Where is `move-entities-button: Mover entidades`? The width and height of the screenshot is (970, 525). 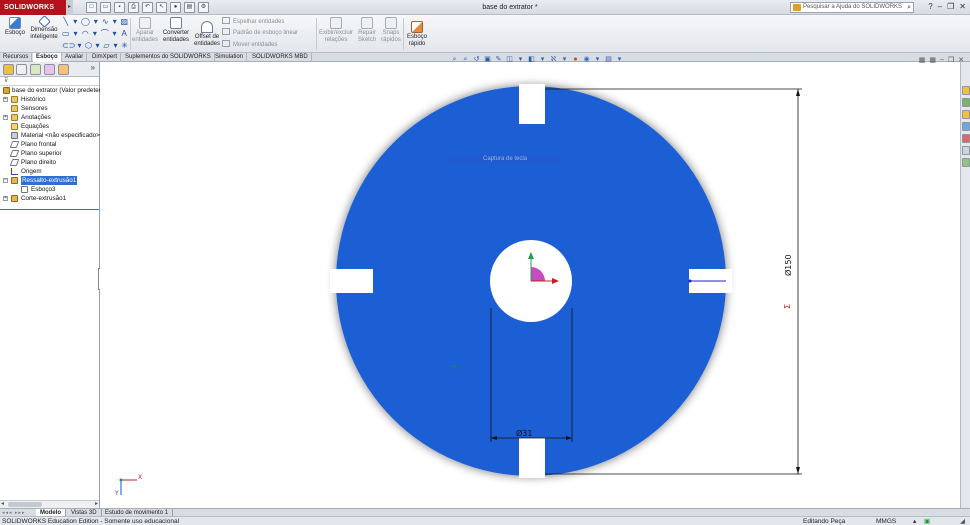
move-entities-button: Mover entidades is located at coordinates (249, 45).